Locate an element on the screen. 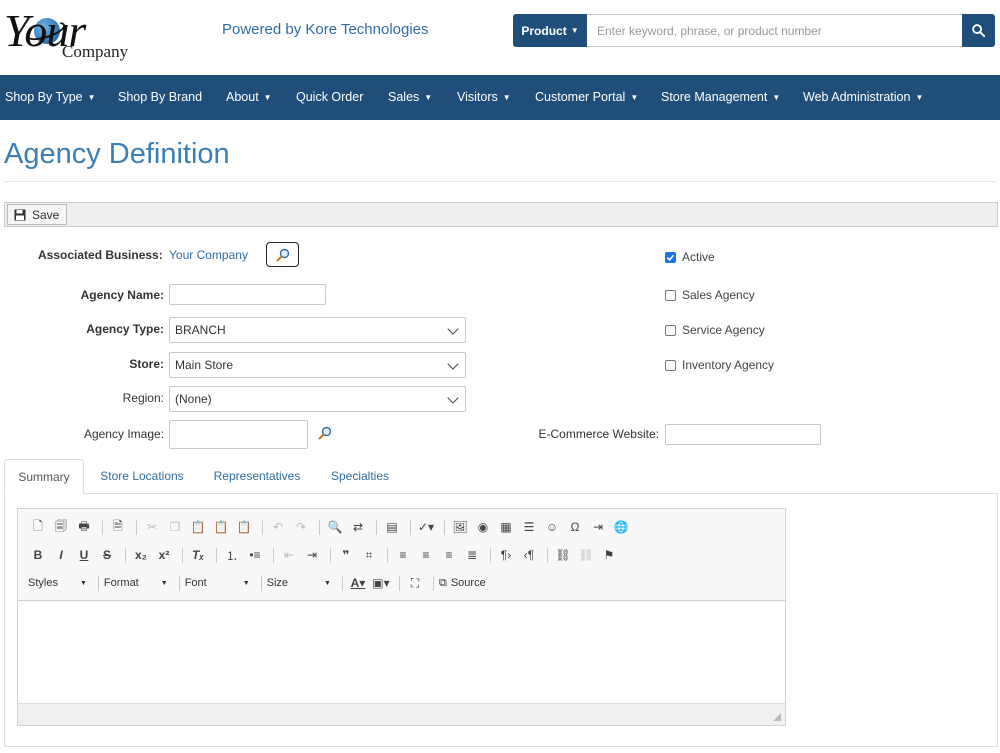 The image size is (1000, 753). search-category-dropdown: Product ▼ is located at coordinates (550, 30).